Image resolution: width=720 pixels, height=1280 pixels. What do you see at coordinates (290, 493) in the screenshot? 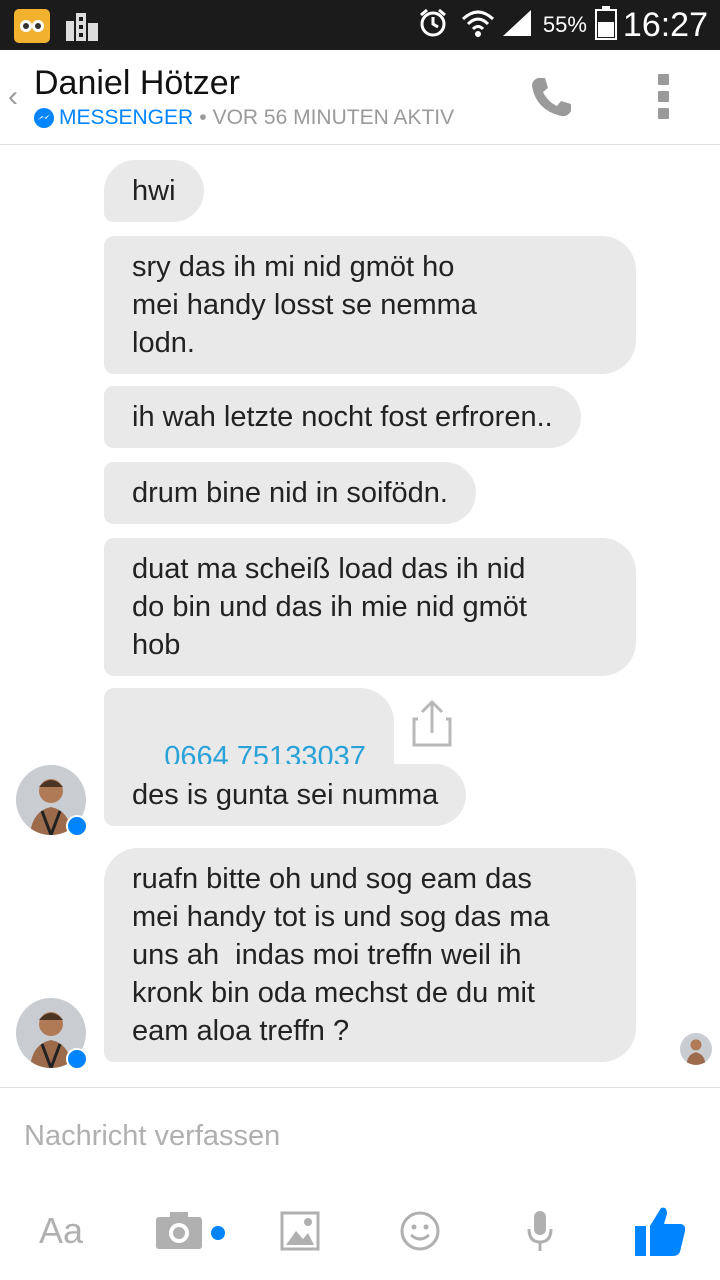
I see `message-bubble: drum bine nid in soifödn.` at bounding box center [290, 493].